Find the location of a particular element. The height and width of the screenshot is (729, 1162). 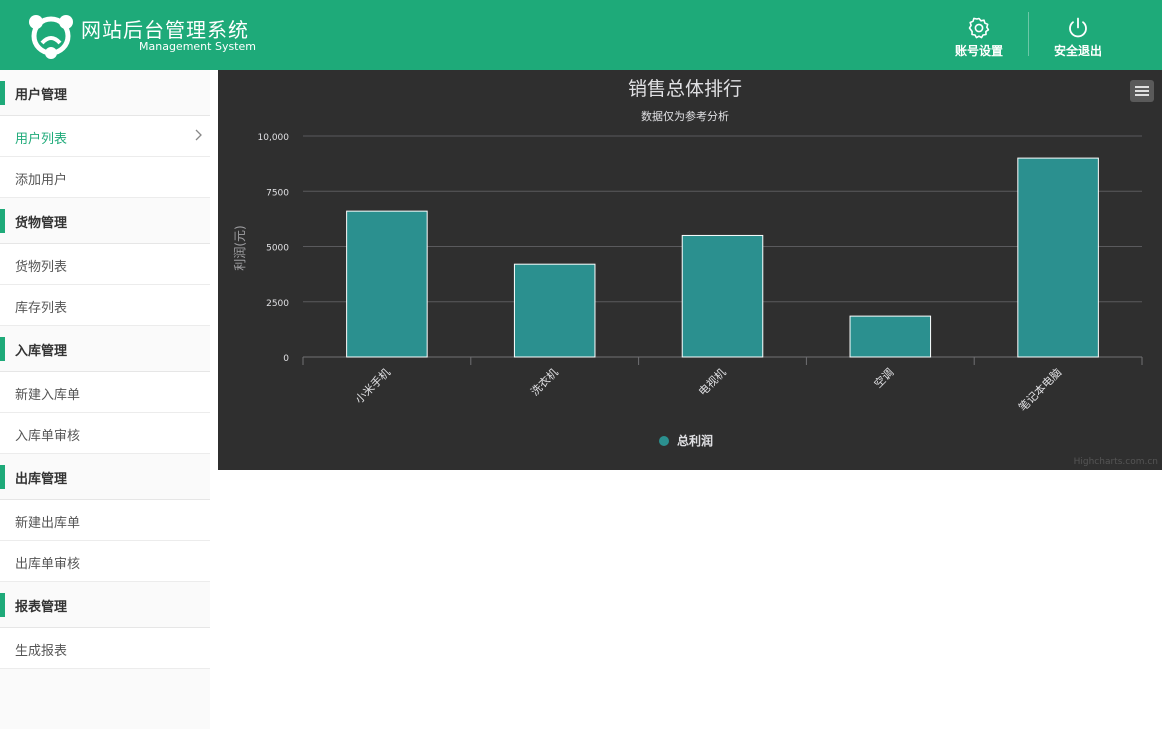

sidebar-section-reports: 报表管理 is located at coordinates (105, 605).